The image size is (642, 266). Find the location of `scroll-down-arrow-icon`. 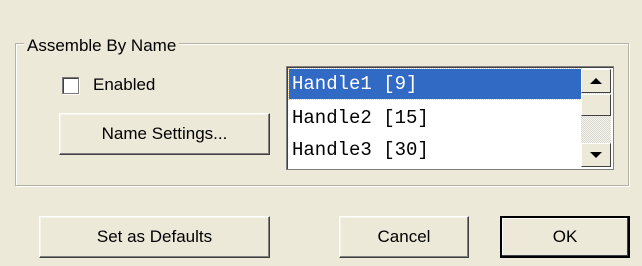

scroll-down-arrow-icon is located at coordinates (596, 155).